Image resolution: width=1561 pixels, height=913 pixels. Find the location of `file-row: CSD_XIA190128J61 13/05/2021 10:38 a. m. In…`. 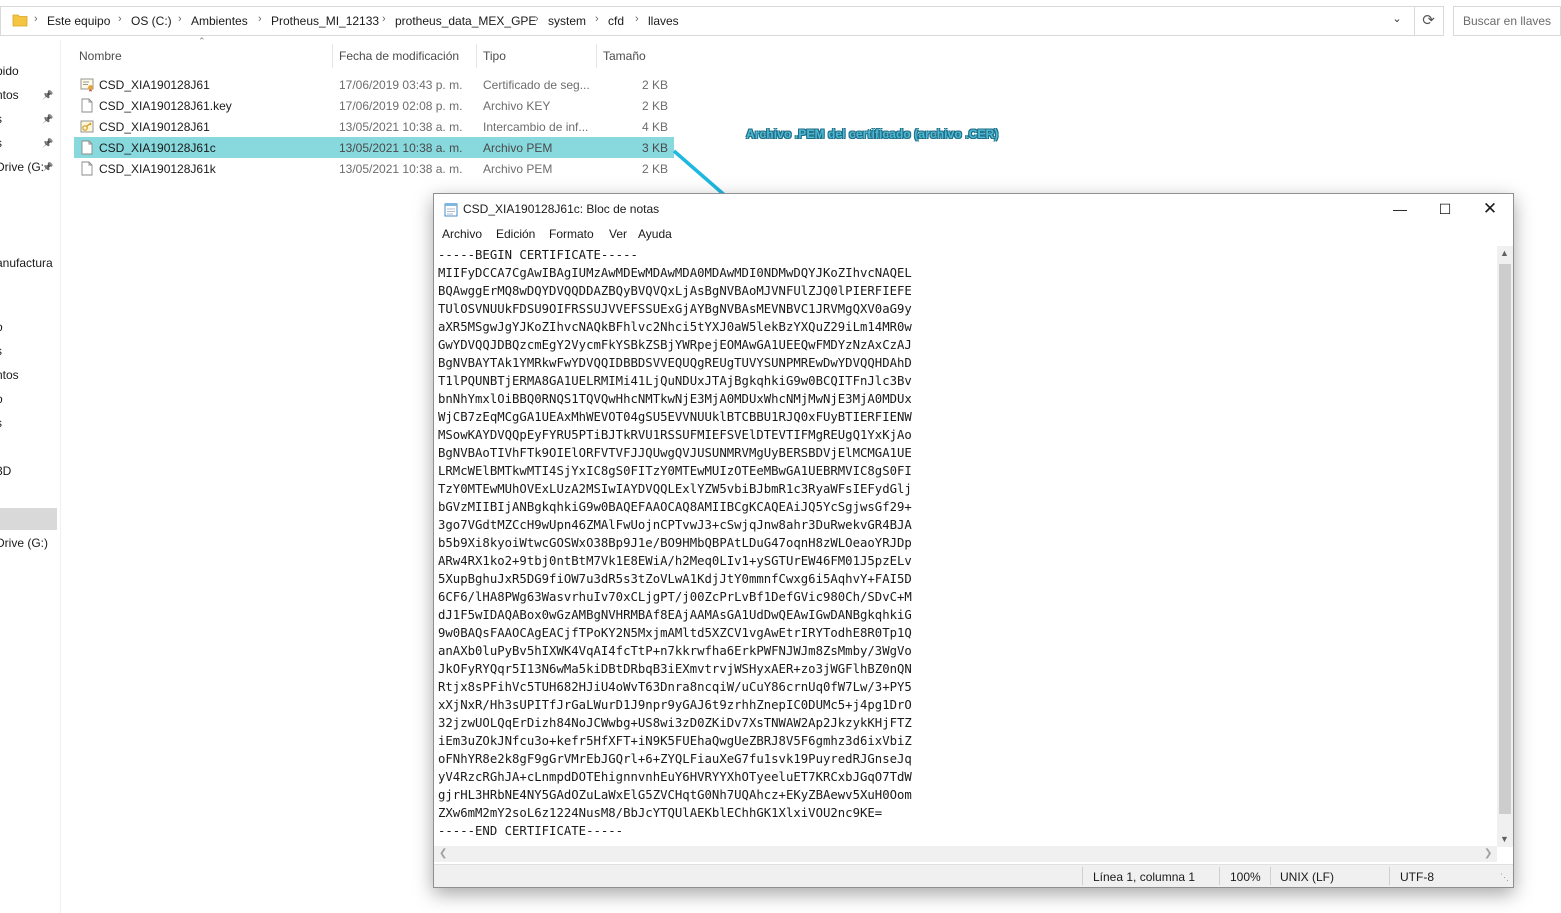

file-row: CSD_XIA190128J61 13/05/2021 10:38 a. m. In… is located at coordinates (374, 126).